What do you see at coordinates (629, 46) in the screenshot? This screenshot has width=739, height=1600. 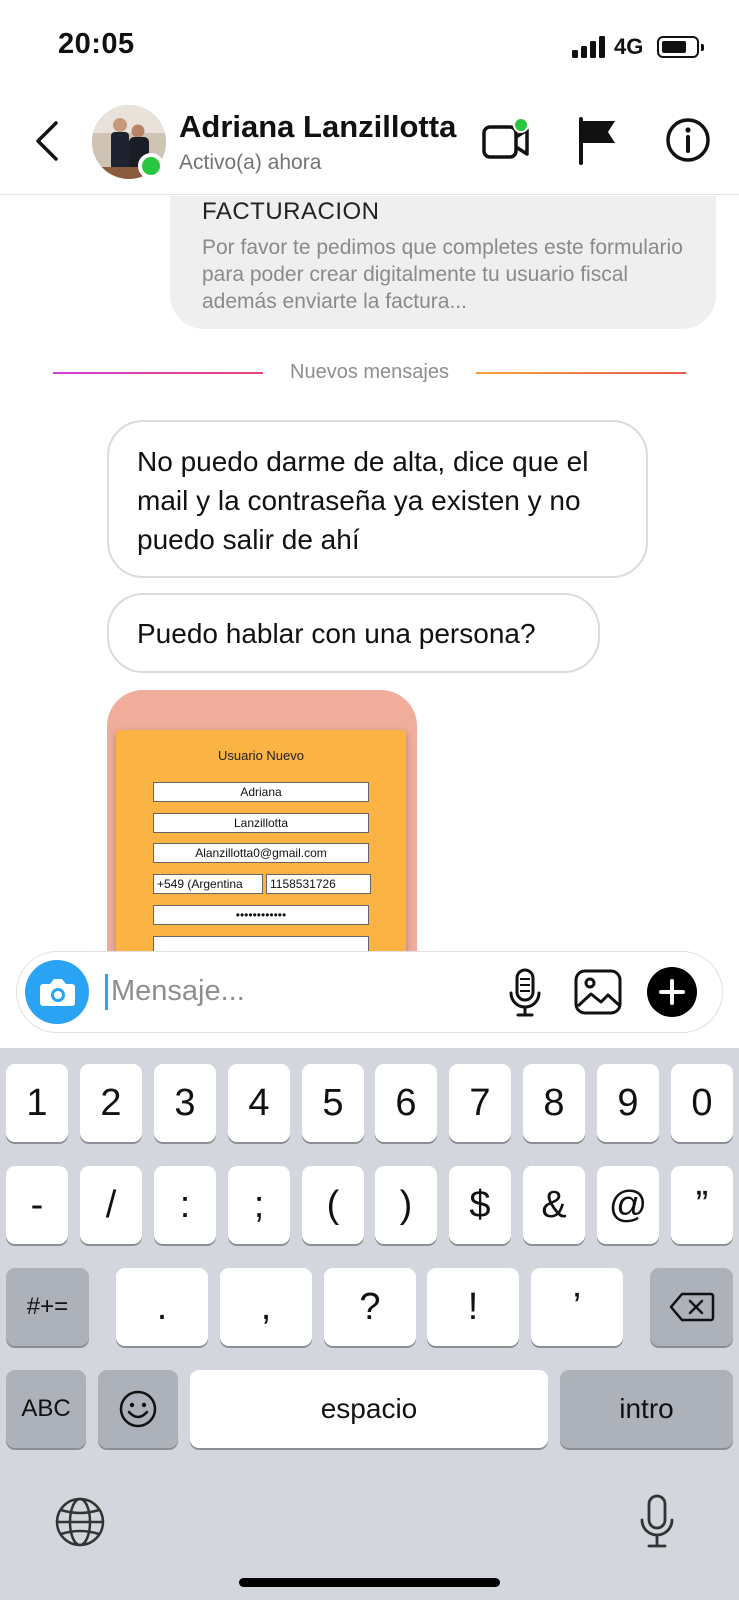 I see `network-label: 4G` at bounding box center [629, 46].